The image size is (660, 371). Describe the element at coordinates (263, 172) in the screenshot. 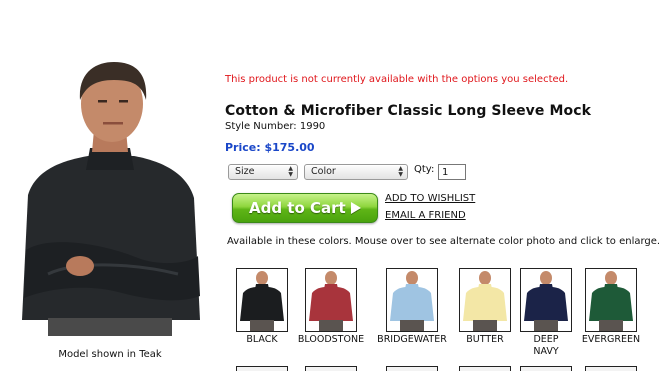

I see `size-select: Size ▲ ▼` at that location.